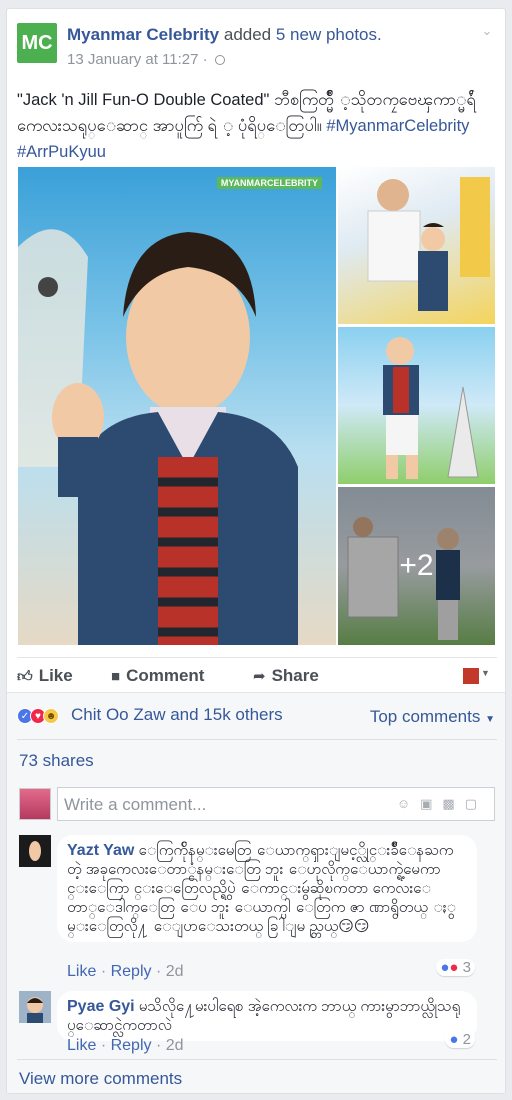  What do you see at coordinates (101, 1006) in the screenshot?
I see `commenter-name: Pyae Gyi` at bounding box center [101, 1006].